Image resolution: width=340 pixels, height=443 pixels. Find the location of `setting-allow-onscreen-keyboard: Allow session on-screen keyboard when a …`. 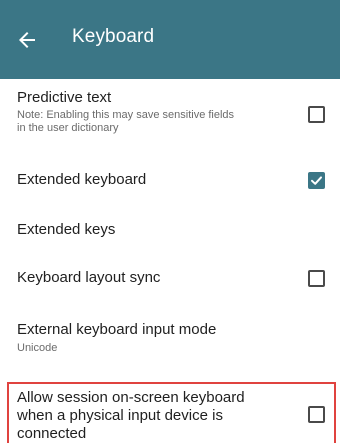

setting-allow-onscreen-keyboard: Allow session on-screen keyboard when a … is located at coordinates (170, 412).